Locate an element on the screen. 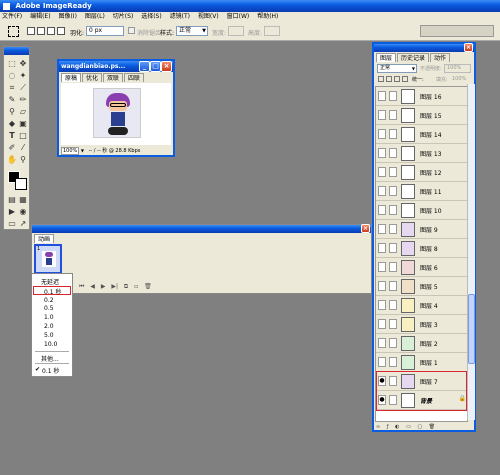  menu-no-delay: 无延迟 is located at coordinates (50, 281).